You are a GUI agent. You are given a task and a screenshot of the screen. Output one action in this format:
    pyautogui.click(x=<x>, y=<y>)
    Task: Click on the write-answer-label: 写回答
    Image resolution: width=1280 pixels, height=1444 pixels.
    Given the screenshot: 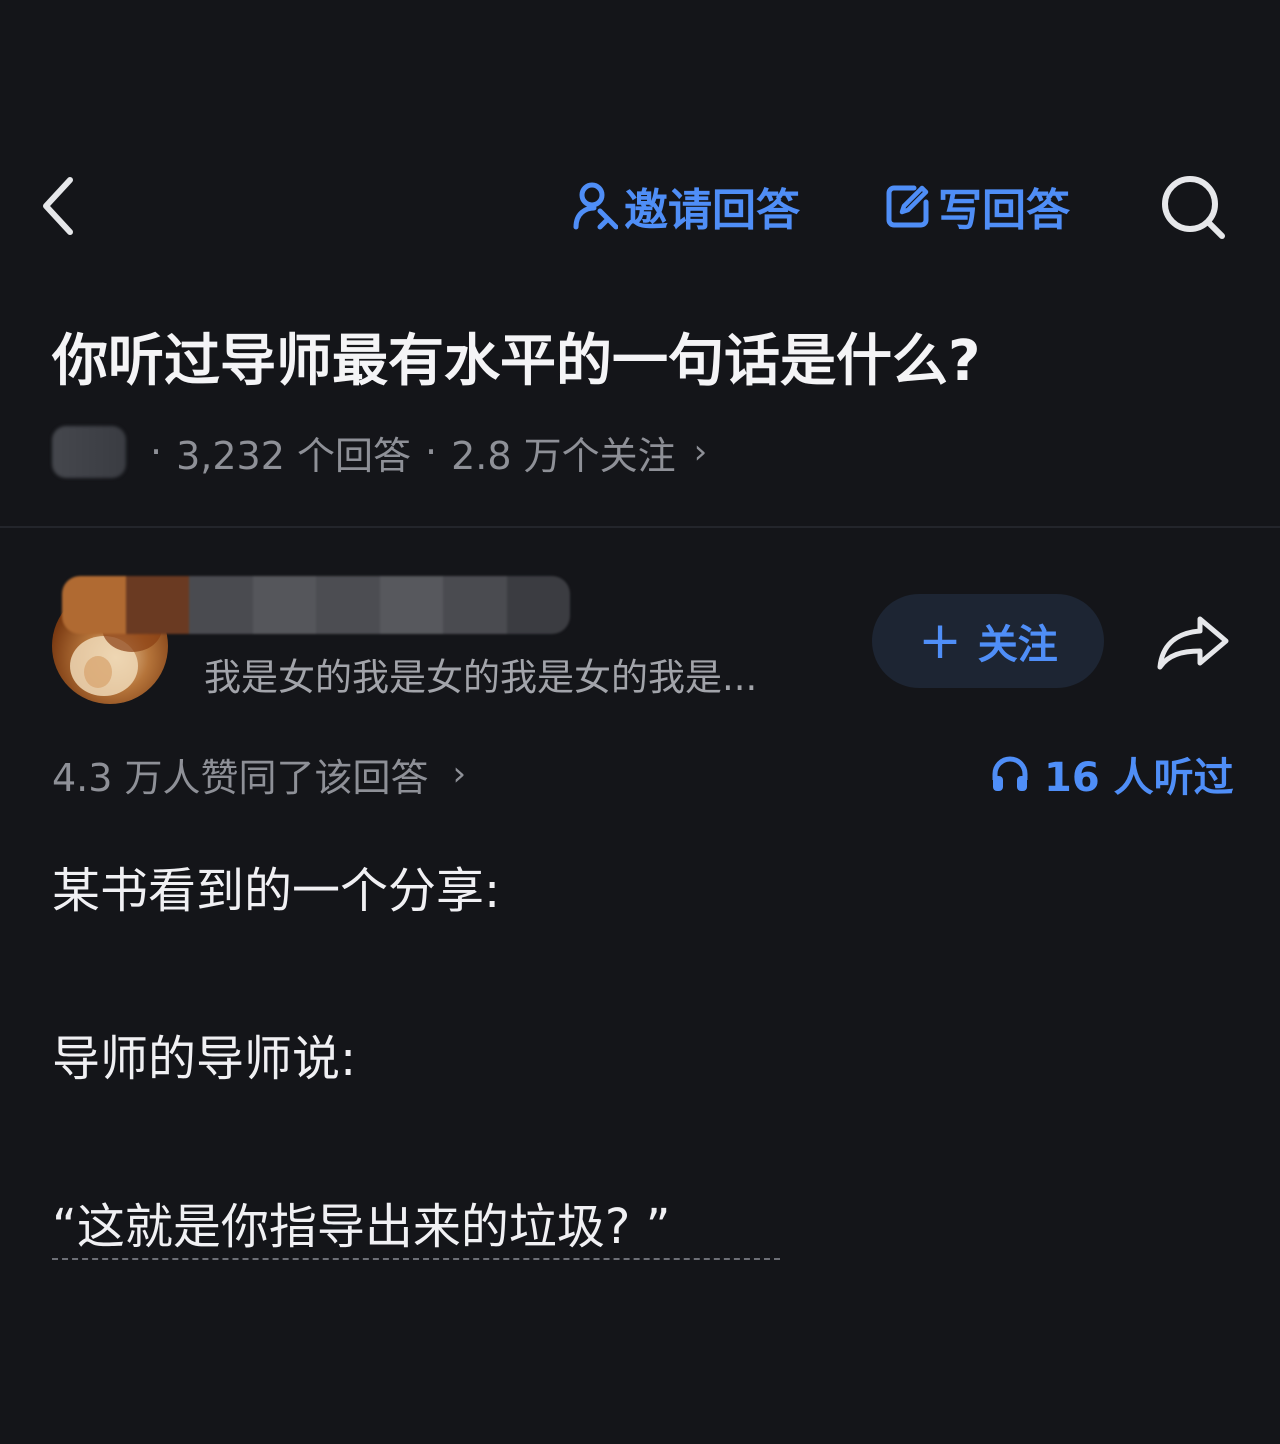 What is the action you would take?
    pyautogui.click(x=1004, y=210)
    